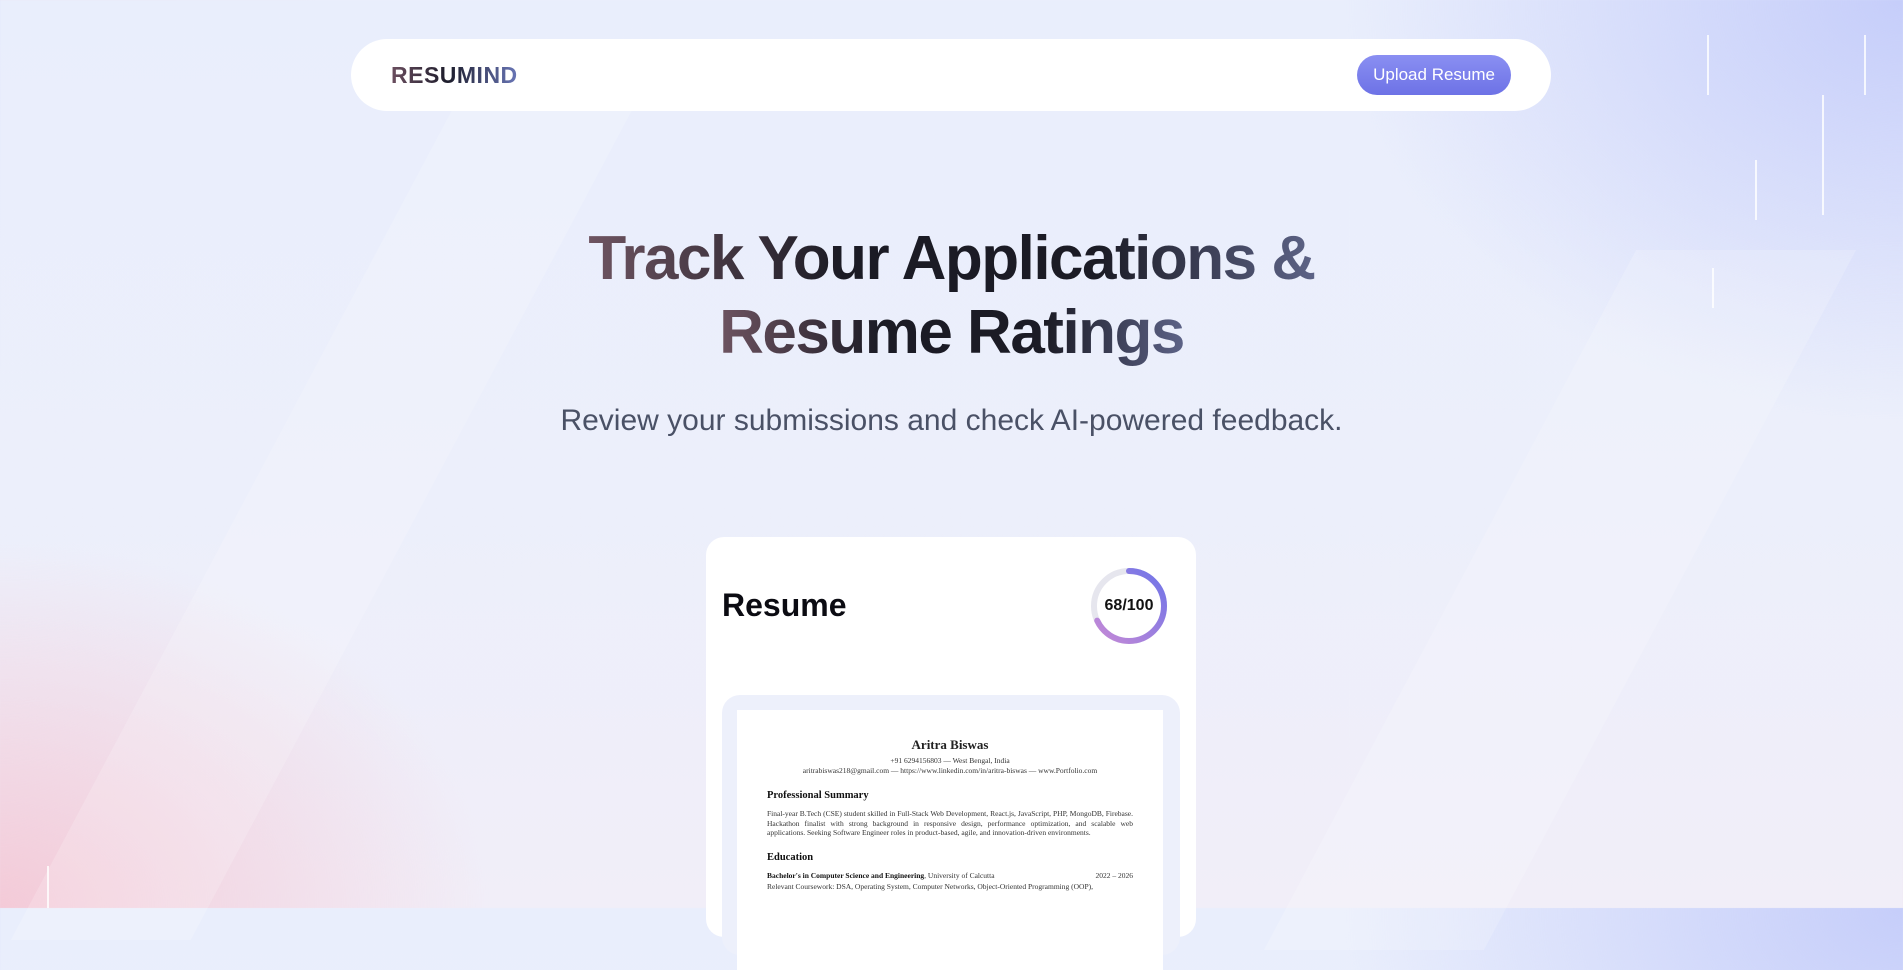 The image size is (1903, 970). I want to click on resume-name: Aritra Biswas, so click(950, 744).